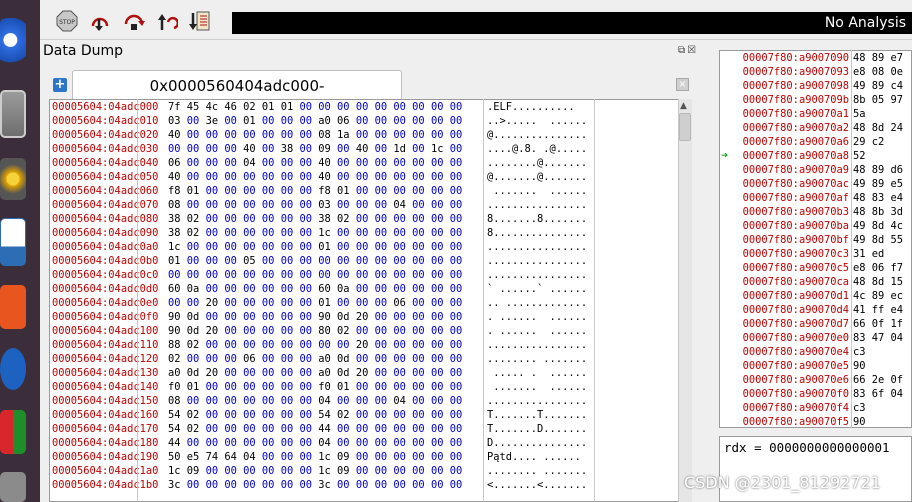 The height and width of the screenshot is (502, 912). I want to click on close-panel-icon: ☒, so click(692, 50).